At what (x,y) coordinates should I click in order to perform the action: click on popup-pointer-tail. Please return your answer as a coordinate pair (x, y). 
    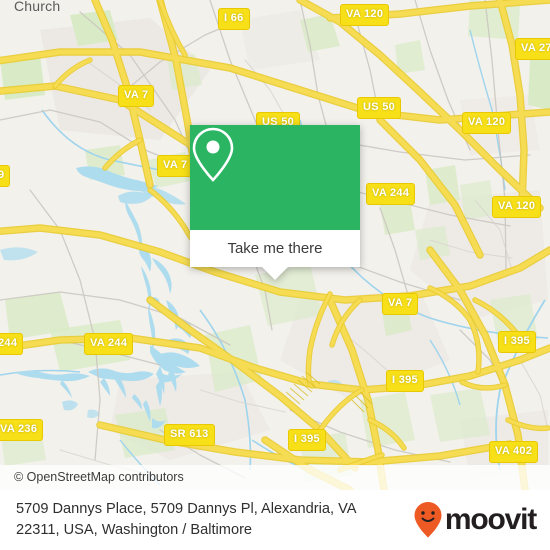
    Looking at the image, I should click on (275, 273).